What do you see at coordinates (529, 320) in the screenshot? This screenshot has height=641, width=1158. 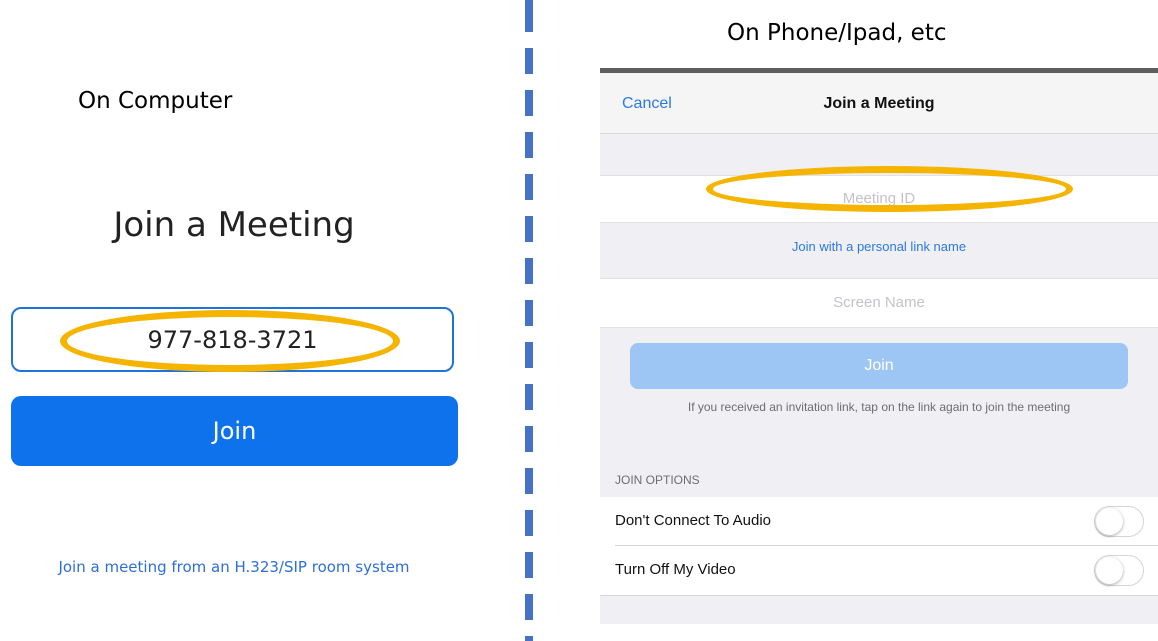 I see `dashed-divider` at bounding box center [529, 320].